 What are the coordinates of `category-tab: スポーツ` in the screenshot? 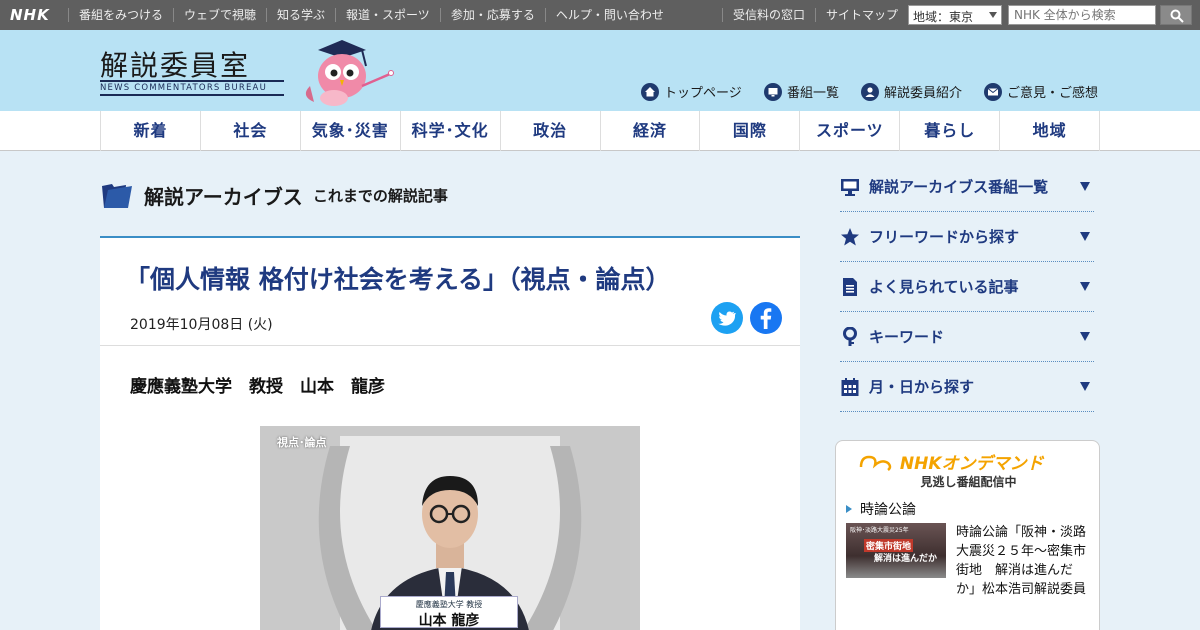 It's located at (850, 131).